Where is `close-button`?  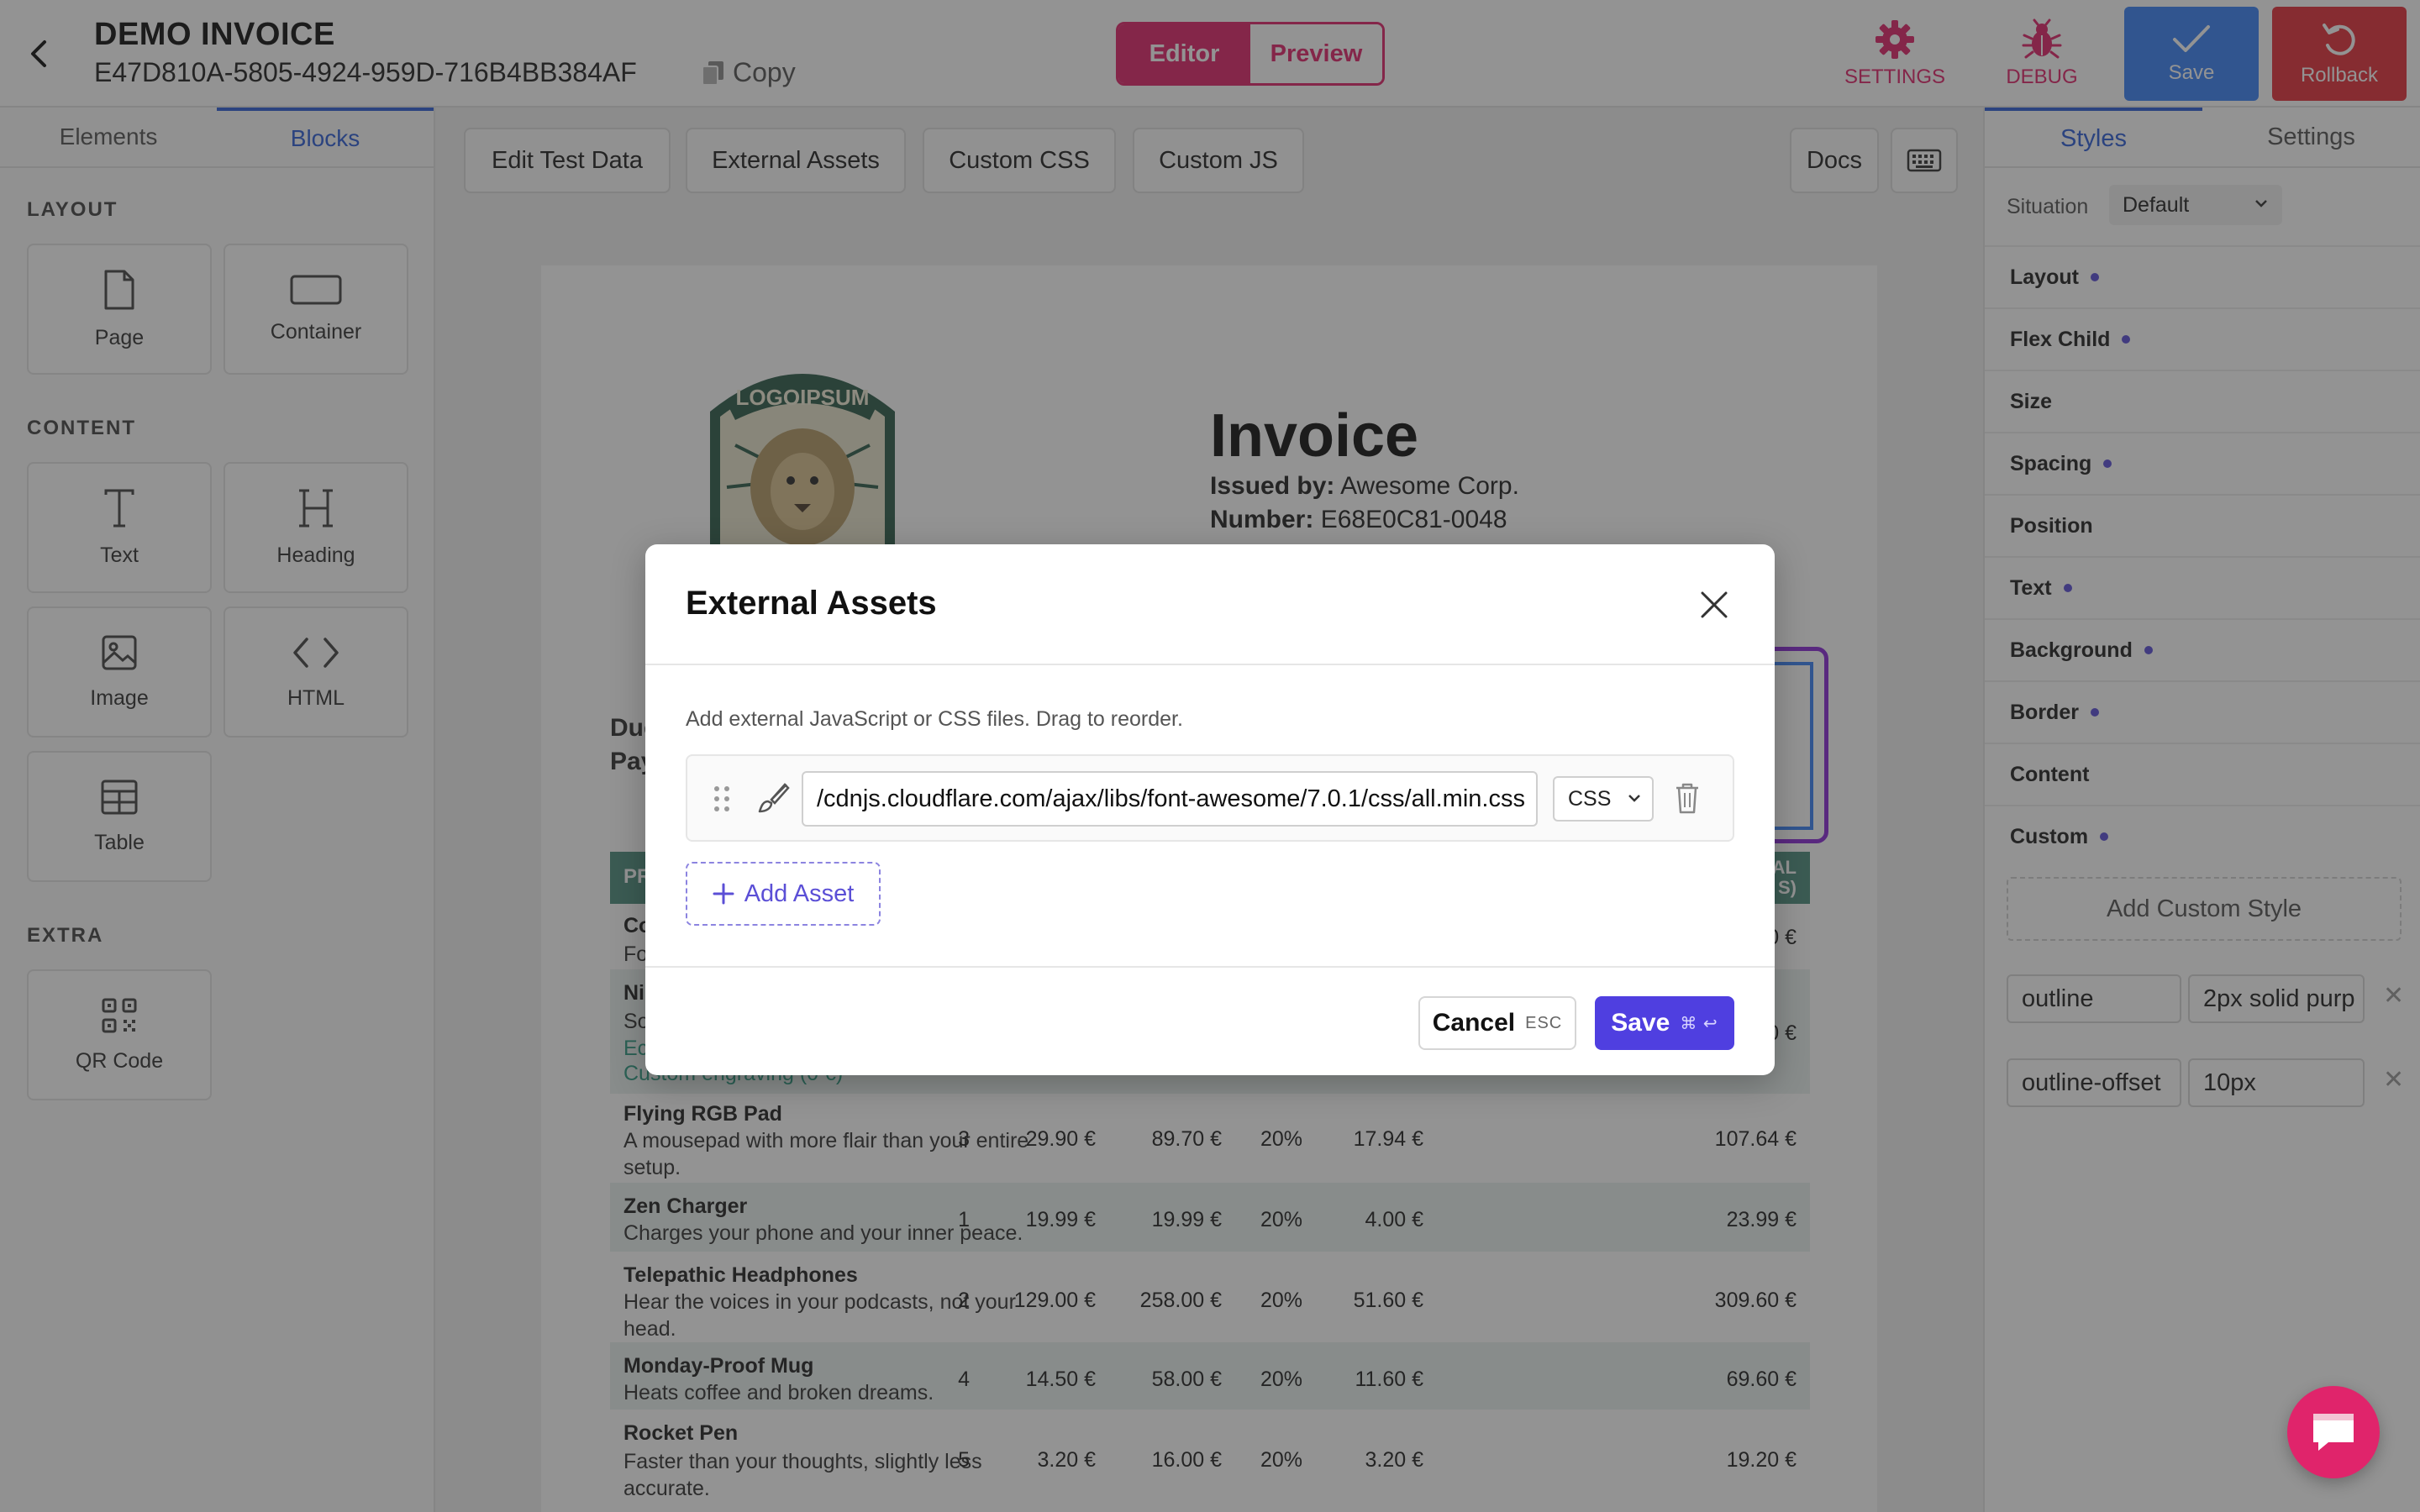 close-button is located at coordinates (1714, 604).